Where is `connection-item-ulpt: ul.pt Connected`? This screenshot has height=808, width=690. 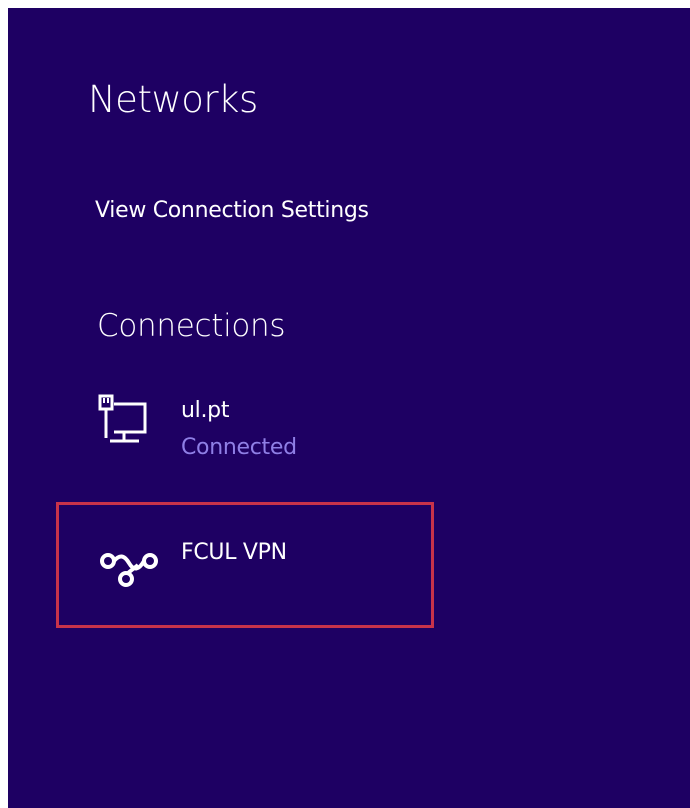
connection-item-ulpt: ul.pt Connected is located at coordinates (258, 433).